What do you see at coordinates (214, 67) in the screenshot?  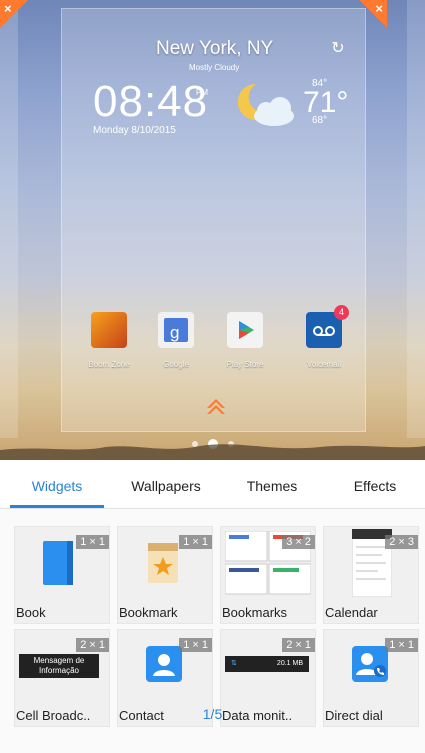 I see `weather-condition: Mostly Cloudy` at bounding box center [214, 67].